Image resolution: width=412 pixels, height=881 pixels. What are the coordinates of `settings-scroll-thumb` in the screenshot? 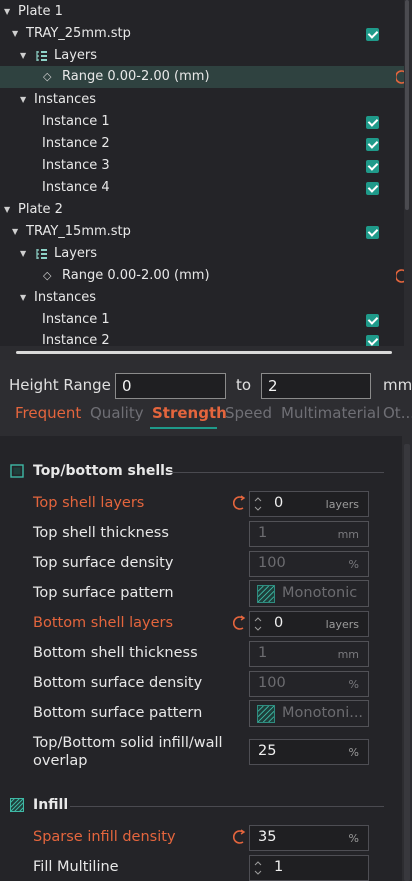 It's located at (407, 662).